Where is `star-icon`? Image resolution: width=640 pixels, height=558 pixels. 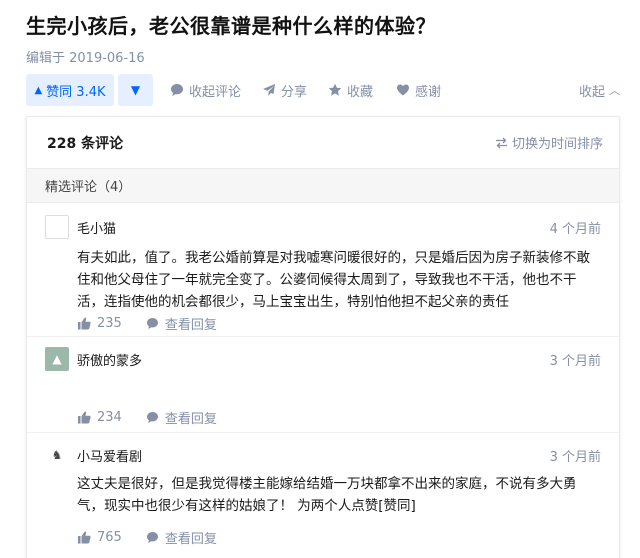
star-icon is located at coordinates (335, 89).